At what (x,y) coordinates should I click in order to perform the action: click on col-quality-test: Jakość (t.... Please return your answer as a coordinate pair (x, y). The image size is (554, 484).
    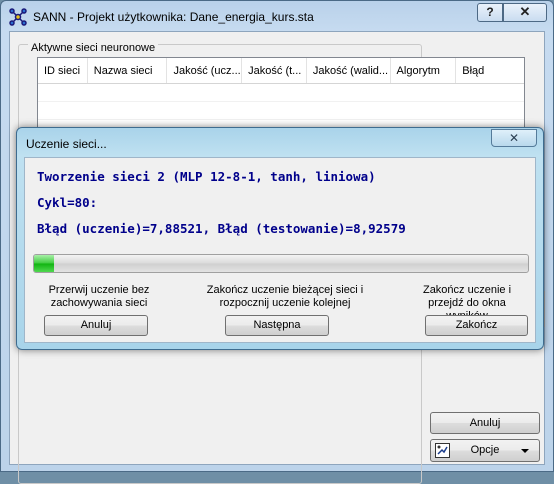
    Looking at the image, I should click on (274, 70).